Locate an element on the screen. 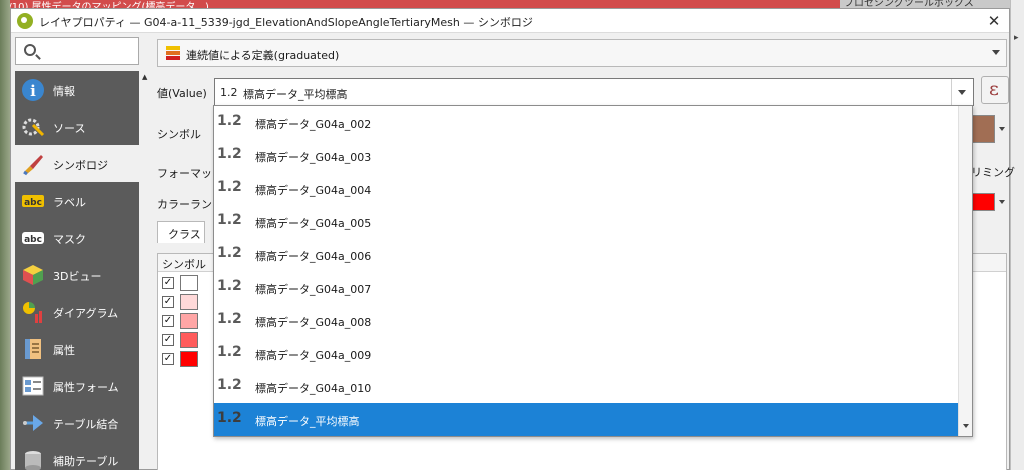  auxiliary-storage-icon is located at coordinates (33, 460).